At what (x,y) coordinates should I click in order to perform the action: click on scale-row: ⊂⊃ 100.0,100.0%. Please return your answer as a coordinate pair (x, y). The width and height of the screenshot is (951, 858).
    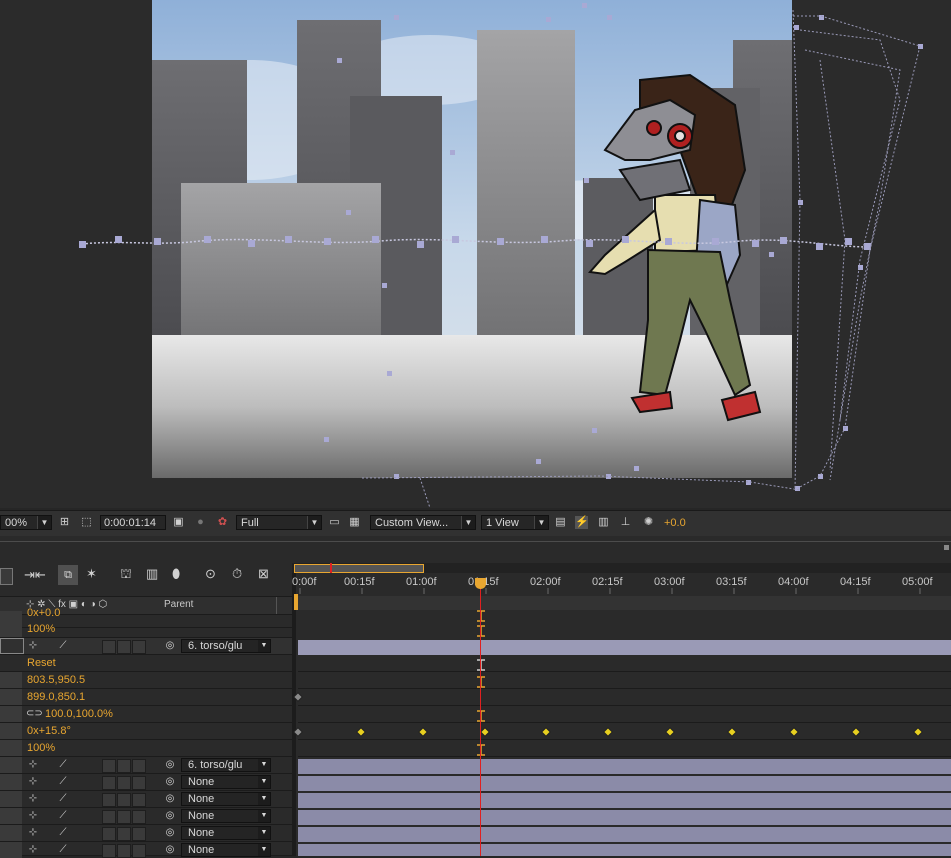
    Looking at the image, I should click on (146, 714).